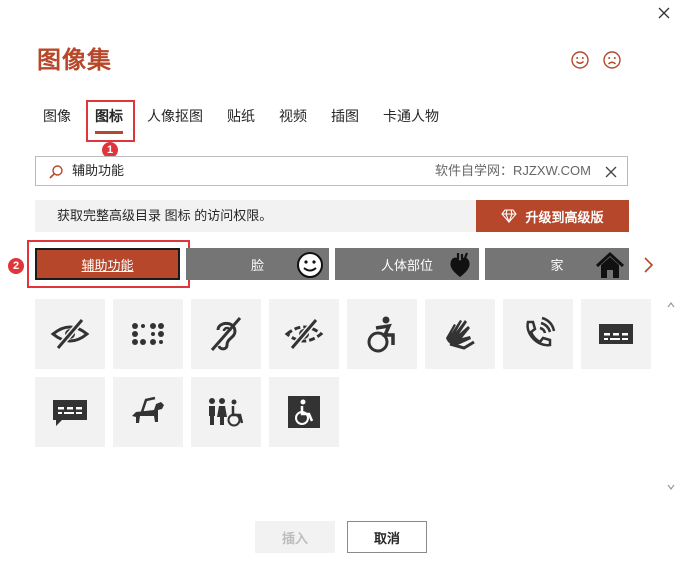  I want to click on icon-tile-wheelchair-active, so click(382, 334).